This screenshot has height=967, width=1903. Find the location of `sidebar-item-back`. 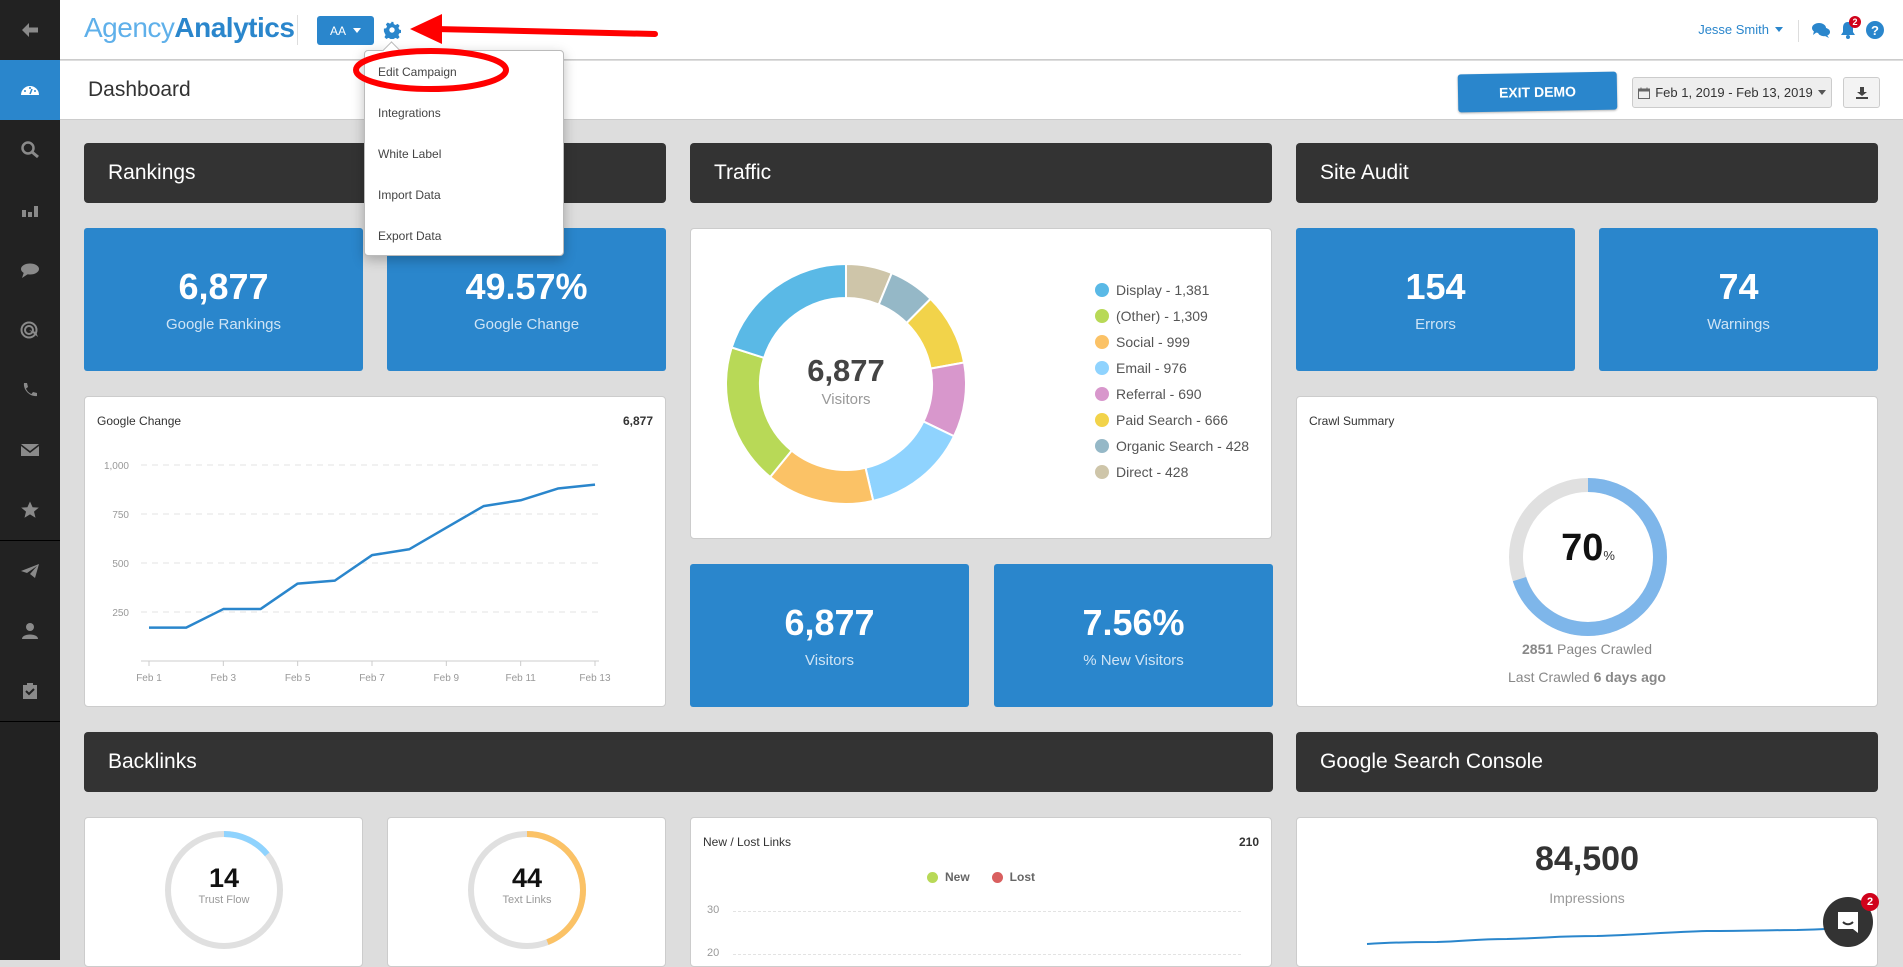

sidebar-item-back is located at coordinates (30, 30).